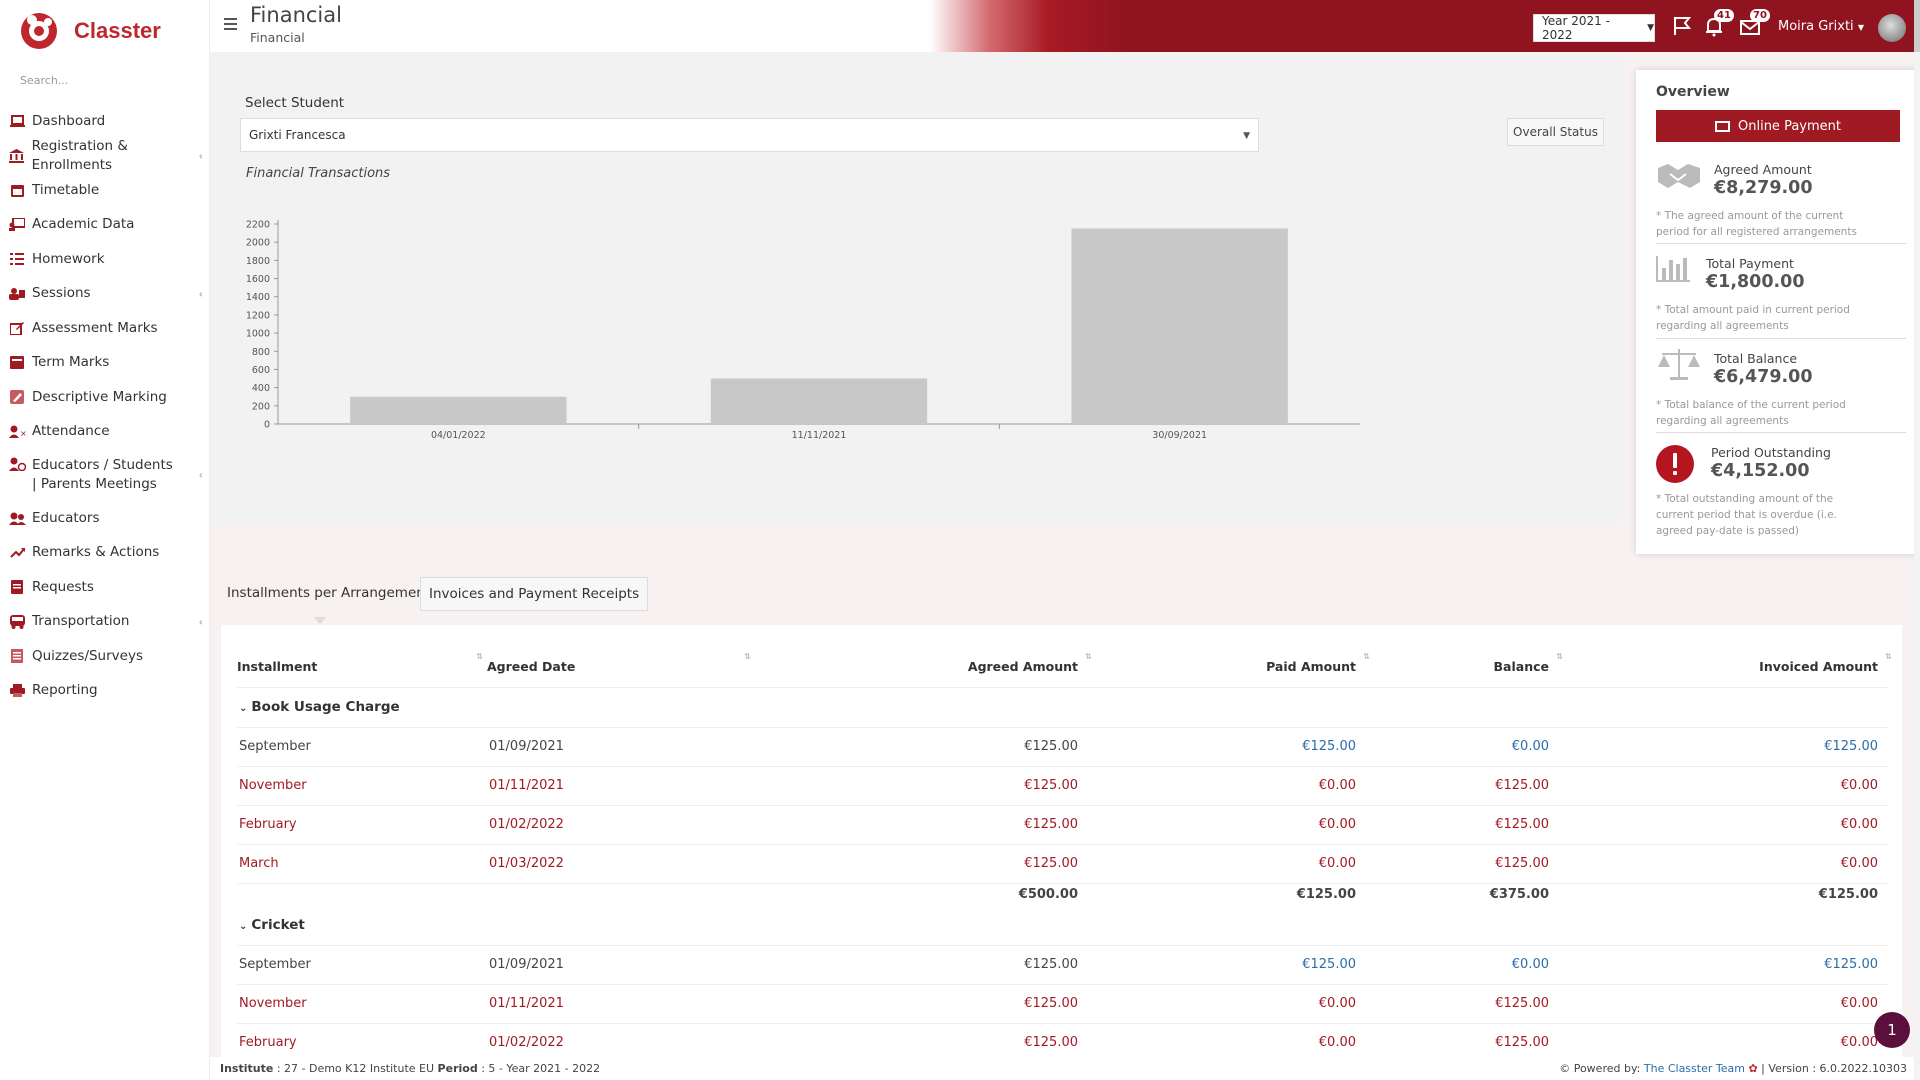 The height and width of the screenshot is (1080, 1920). I want to click on sidebar-item-requests: Requests, so click(104, 587).